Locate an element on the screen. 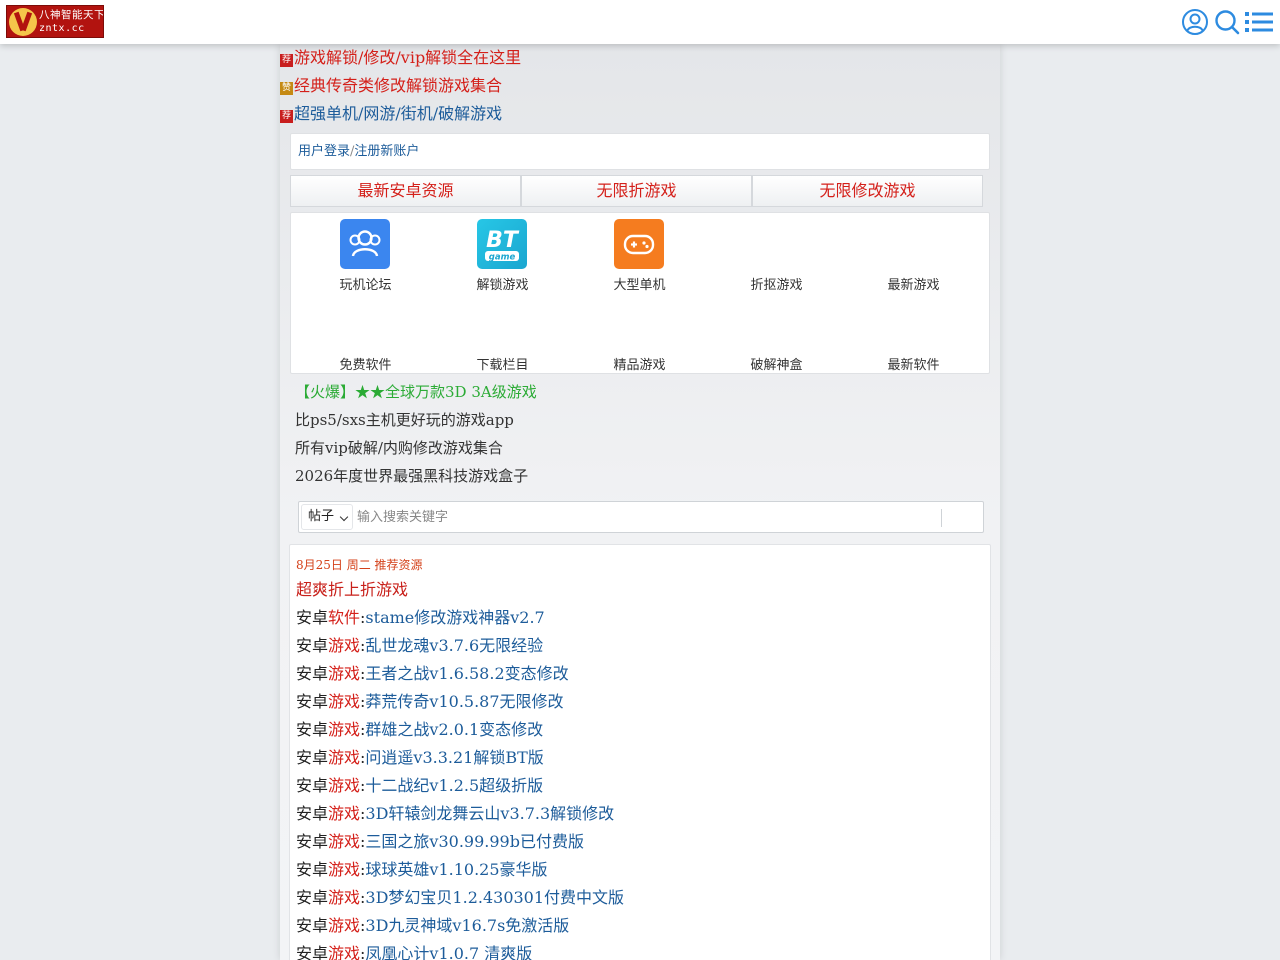 The height and width of the screenshot is (960, 1280). list-item: 安卓游戏:王者之战v1.6.58.2变态修改 is located at coordinates (432, 674).